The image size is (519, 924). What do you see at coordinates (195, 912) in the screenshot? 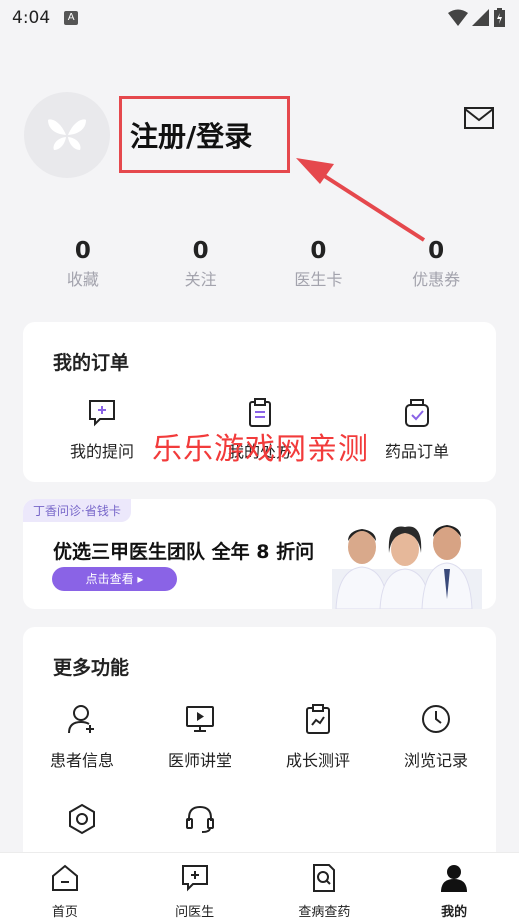
I see `tab-label: 问医生` at bounding box center [195, 912].